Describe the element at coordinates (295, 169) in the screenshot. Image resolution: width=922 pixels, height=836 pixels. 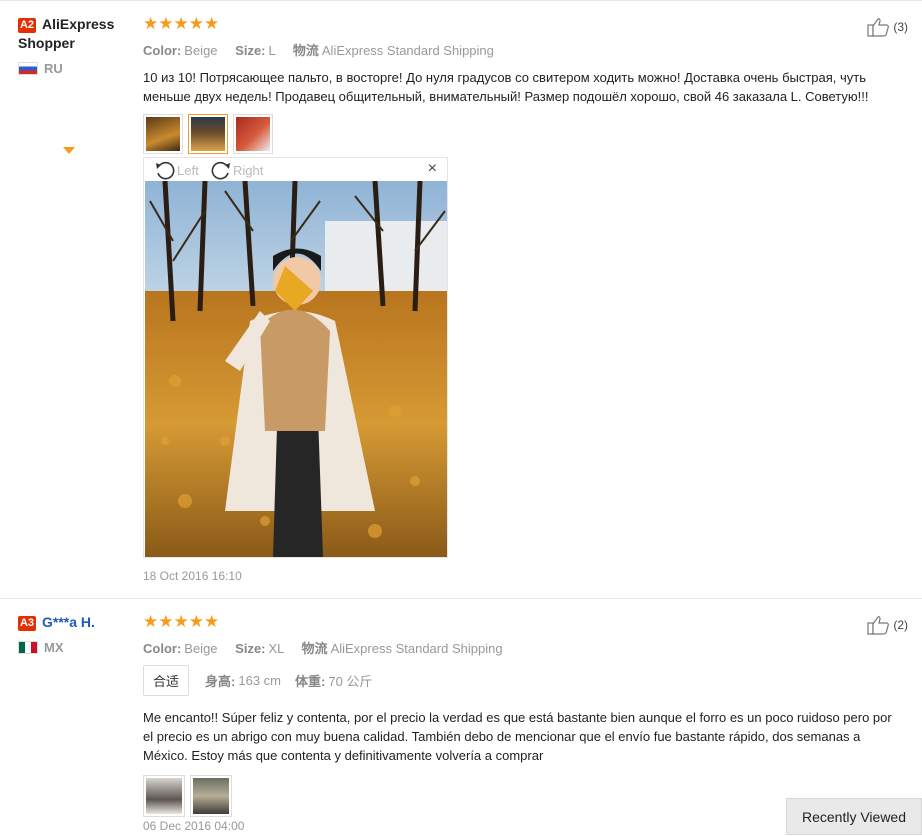
I see `photo-viewer-toolbar: Left Right ×` at that location.